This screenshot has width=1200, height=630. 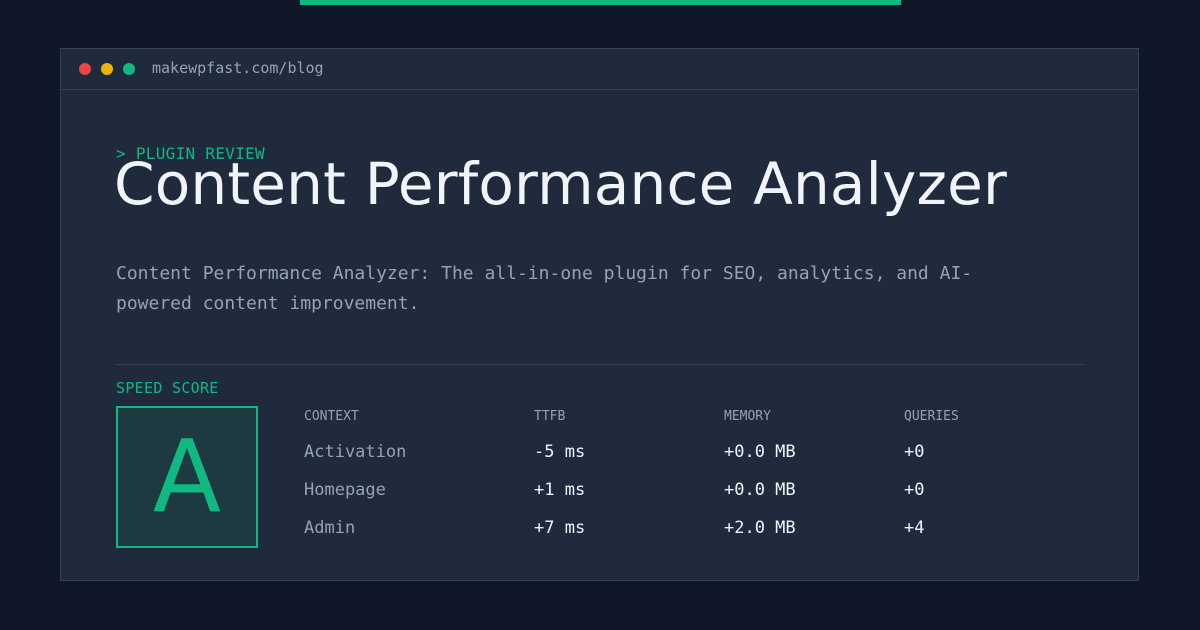 What do you see at coordinates (331, 416) in the screenshot?
I see `column-header-context: CONTEXT` at bounding box center [331, 416].